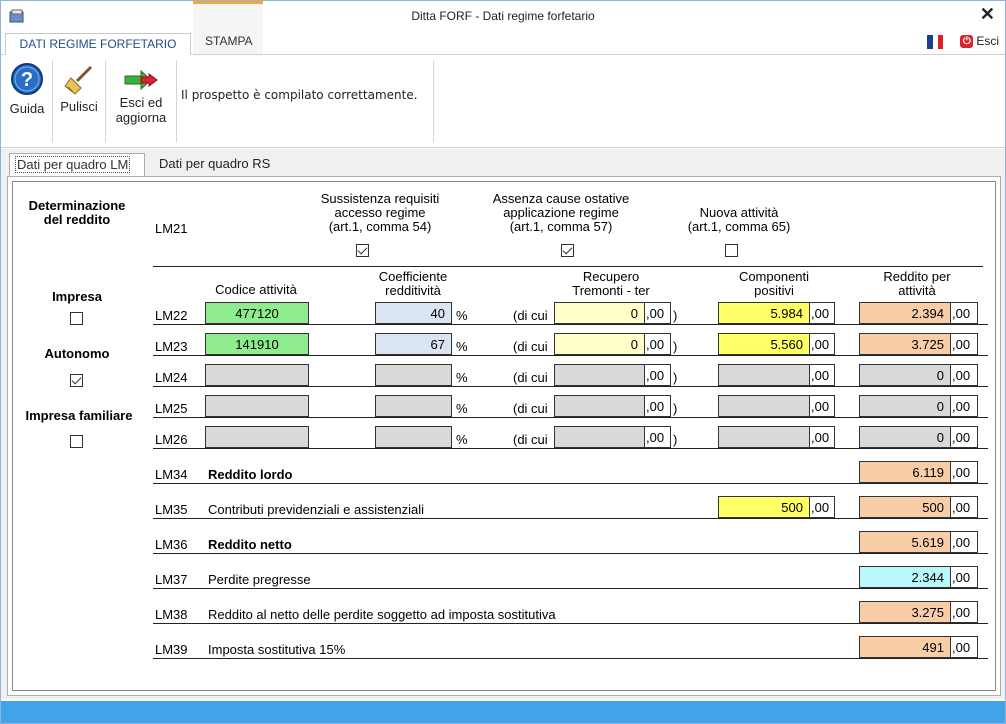 The width and height of the screenshot is (1006, 724). I want to click on title-bar: Ditta FORF - Dati regime forfetario ✕, so click(503, 17).